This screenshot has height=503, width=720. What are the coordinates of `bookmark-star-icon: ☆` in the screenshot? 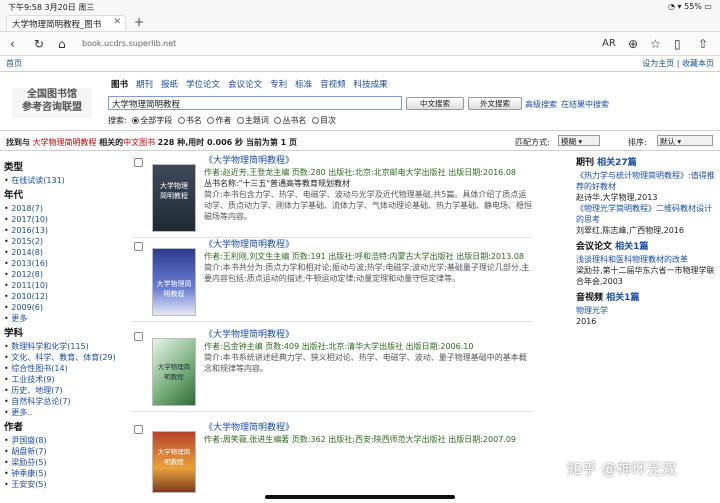 It's located at (655, 44).